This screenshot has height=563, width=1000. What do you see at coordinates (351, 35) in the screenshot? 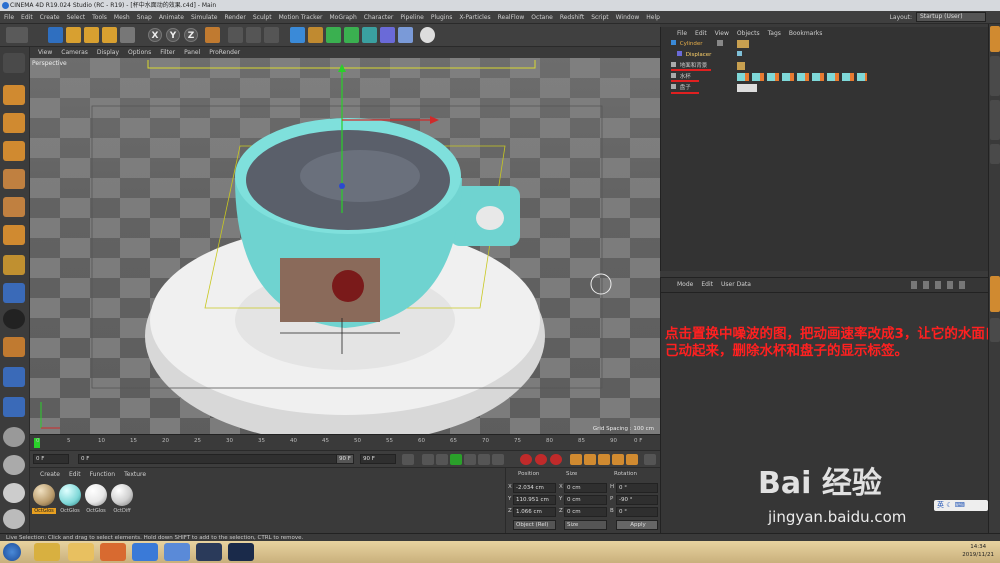
I see `array-icon` at bounding box center [351, 35].